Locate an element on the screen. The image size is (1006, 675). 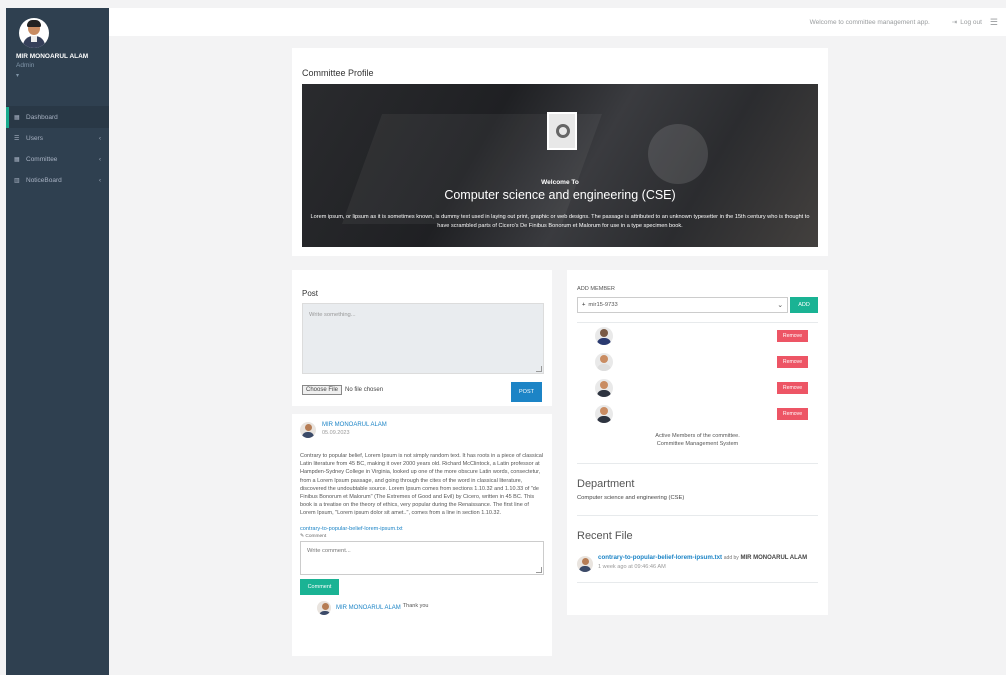
comment-label-row: ✎ Comment is located at coordinates (422, 536).